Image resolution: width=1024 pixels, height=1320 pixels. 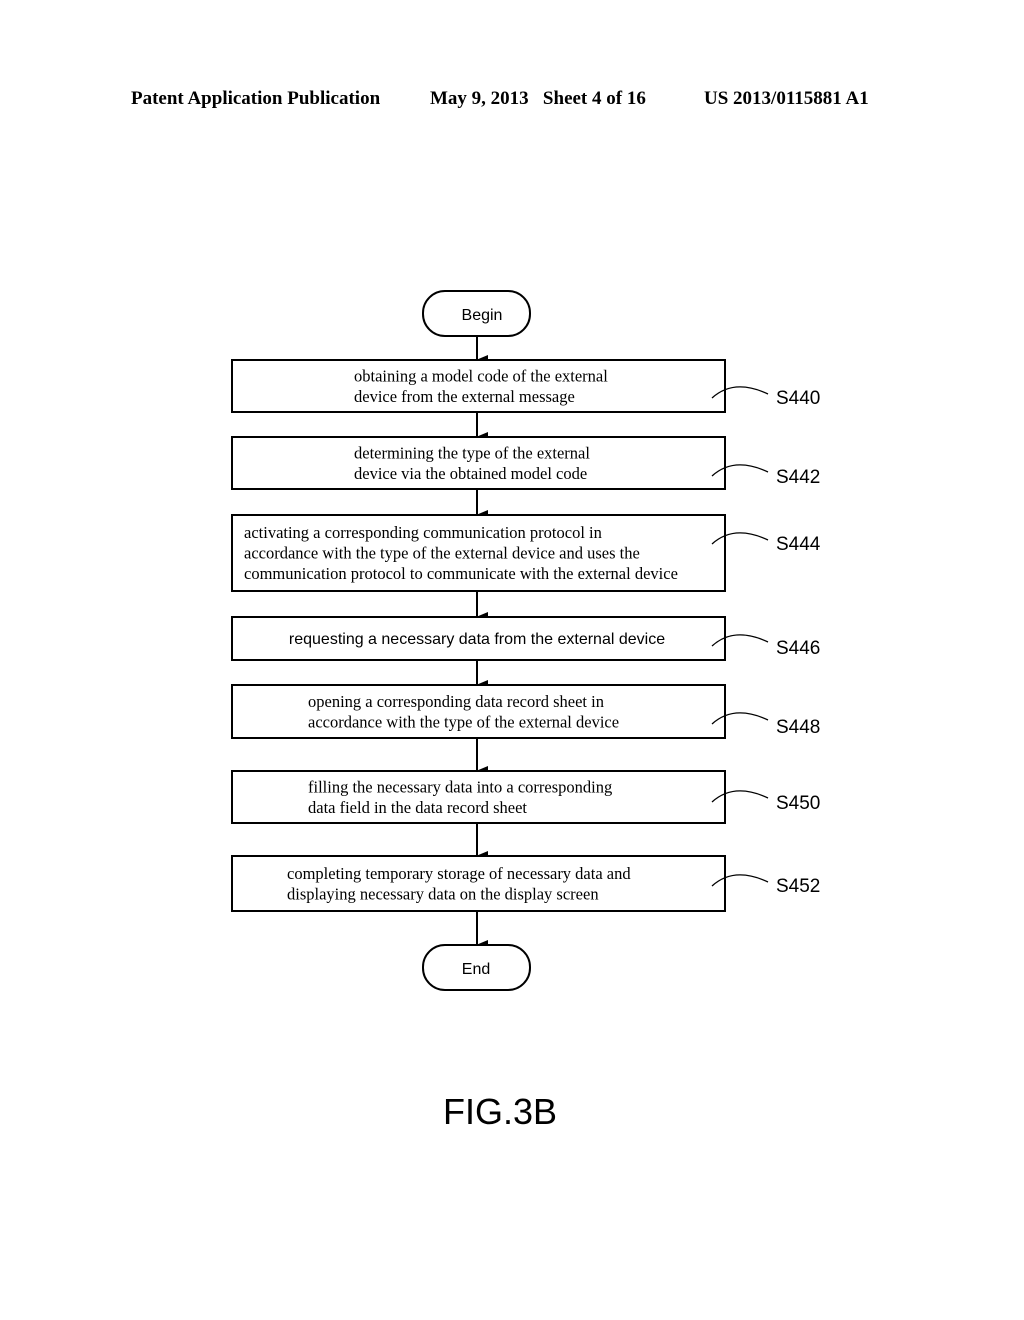 What do you see at coordinates (417, 807) in the screenshot?
I see `step-text-line: data field in the data record sheet` at bounding box center [417, 807].